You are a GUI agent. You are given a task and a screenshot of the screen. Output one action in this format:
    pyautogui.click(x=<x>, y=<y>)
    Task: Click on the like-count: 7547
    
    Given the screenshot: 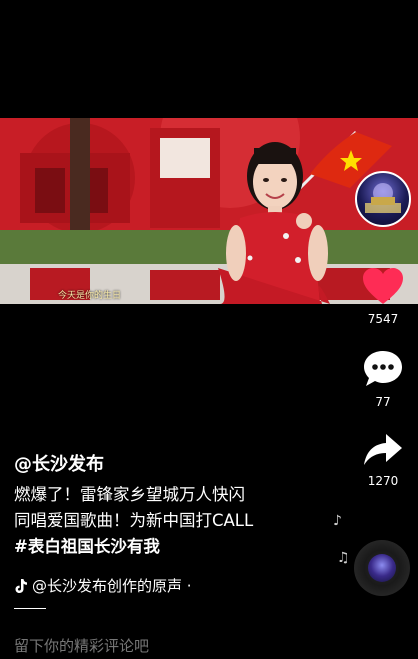 What is the action you would take?
    pyautogui.click(x=383, y=319)
    